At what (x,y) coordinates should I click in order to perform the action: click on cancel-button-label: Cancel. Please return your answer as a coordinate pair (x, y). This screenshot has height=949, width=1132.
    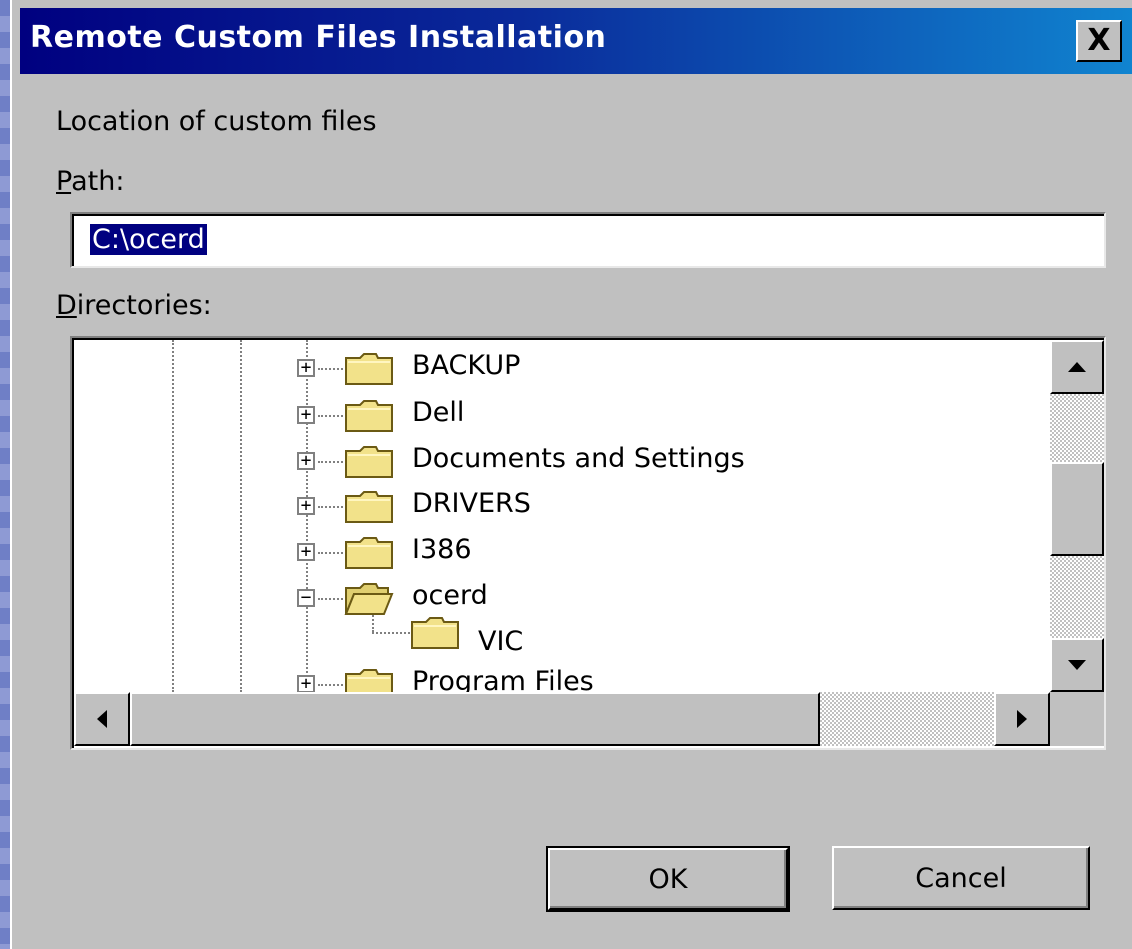
    Looking at the image, I should click on (961, 878).